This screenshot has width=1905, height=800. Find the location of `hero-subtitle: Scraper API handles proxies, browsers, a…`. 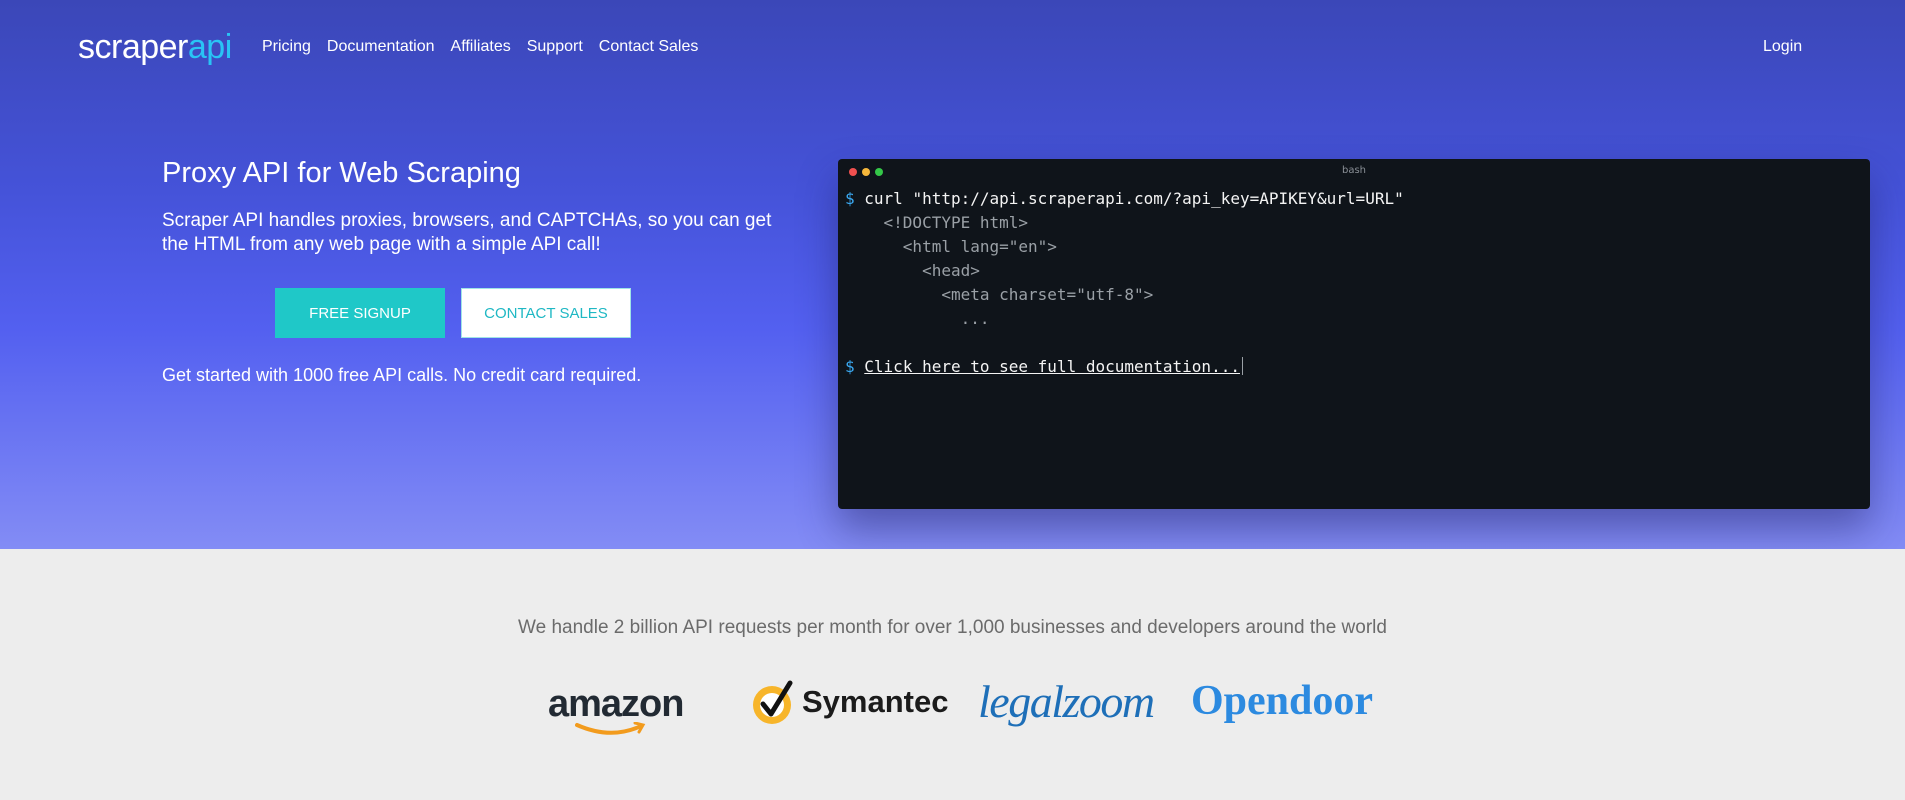

hero-subtitle: Scraper API handles proxies, browsers, a… is located at coordinates (467, 232).